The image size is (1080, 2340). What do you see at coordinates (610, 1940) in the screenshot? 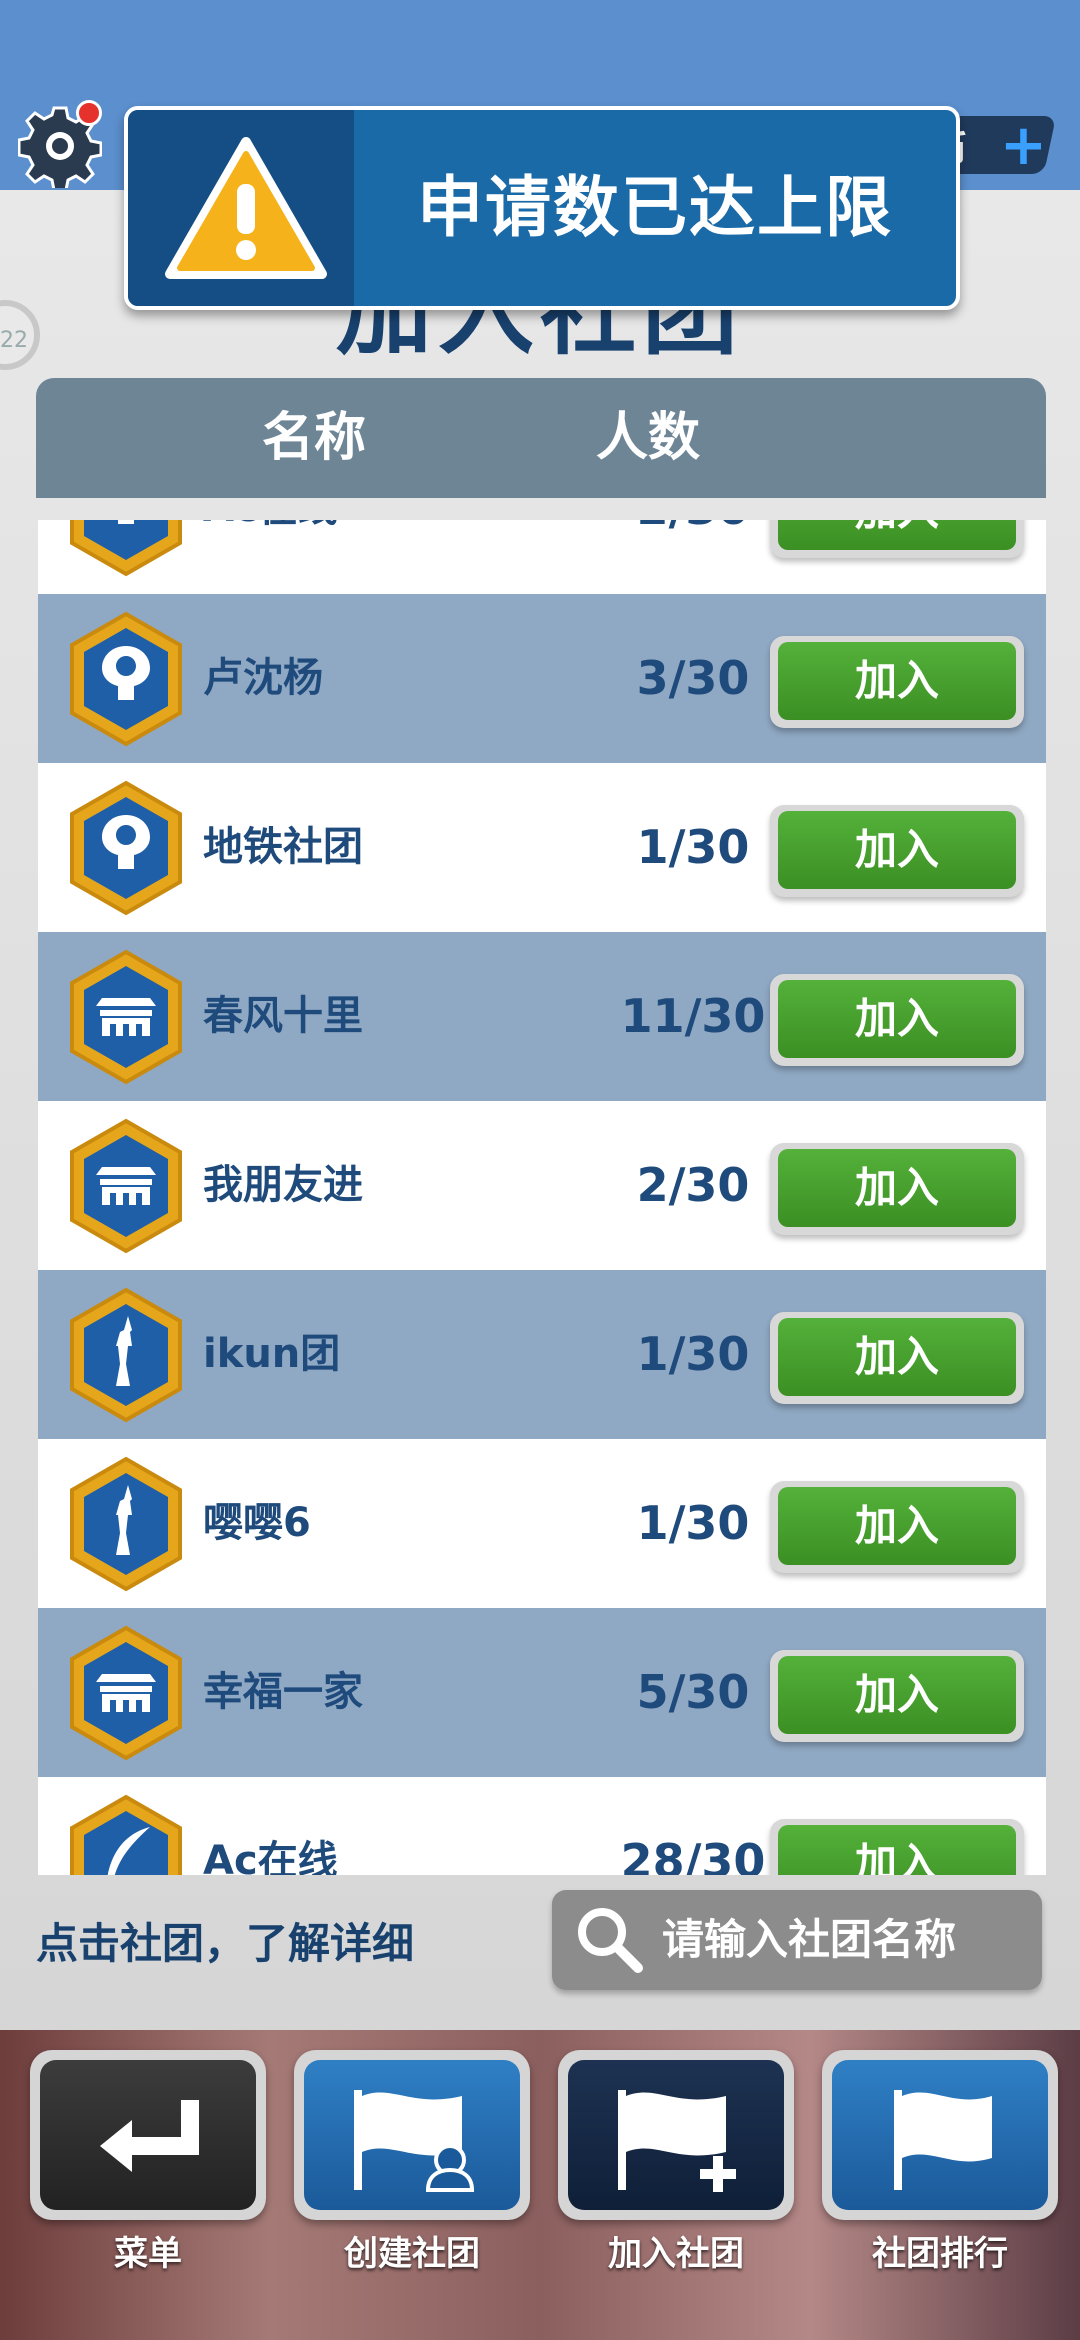
I see `search-icon` at bounding box center [610, 1940].